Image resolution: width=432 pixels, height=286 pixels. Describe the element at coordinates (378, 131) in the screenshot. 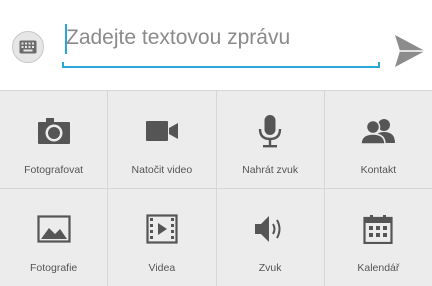

I see `contact-icon` at that location.